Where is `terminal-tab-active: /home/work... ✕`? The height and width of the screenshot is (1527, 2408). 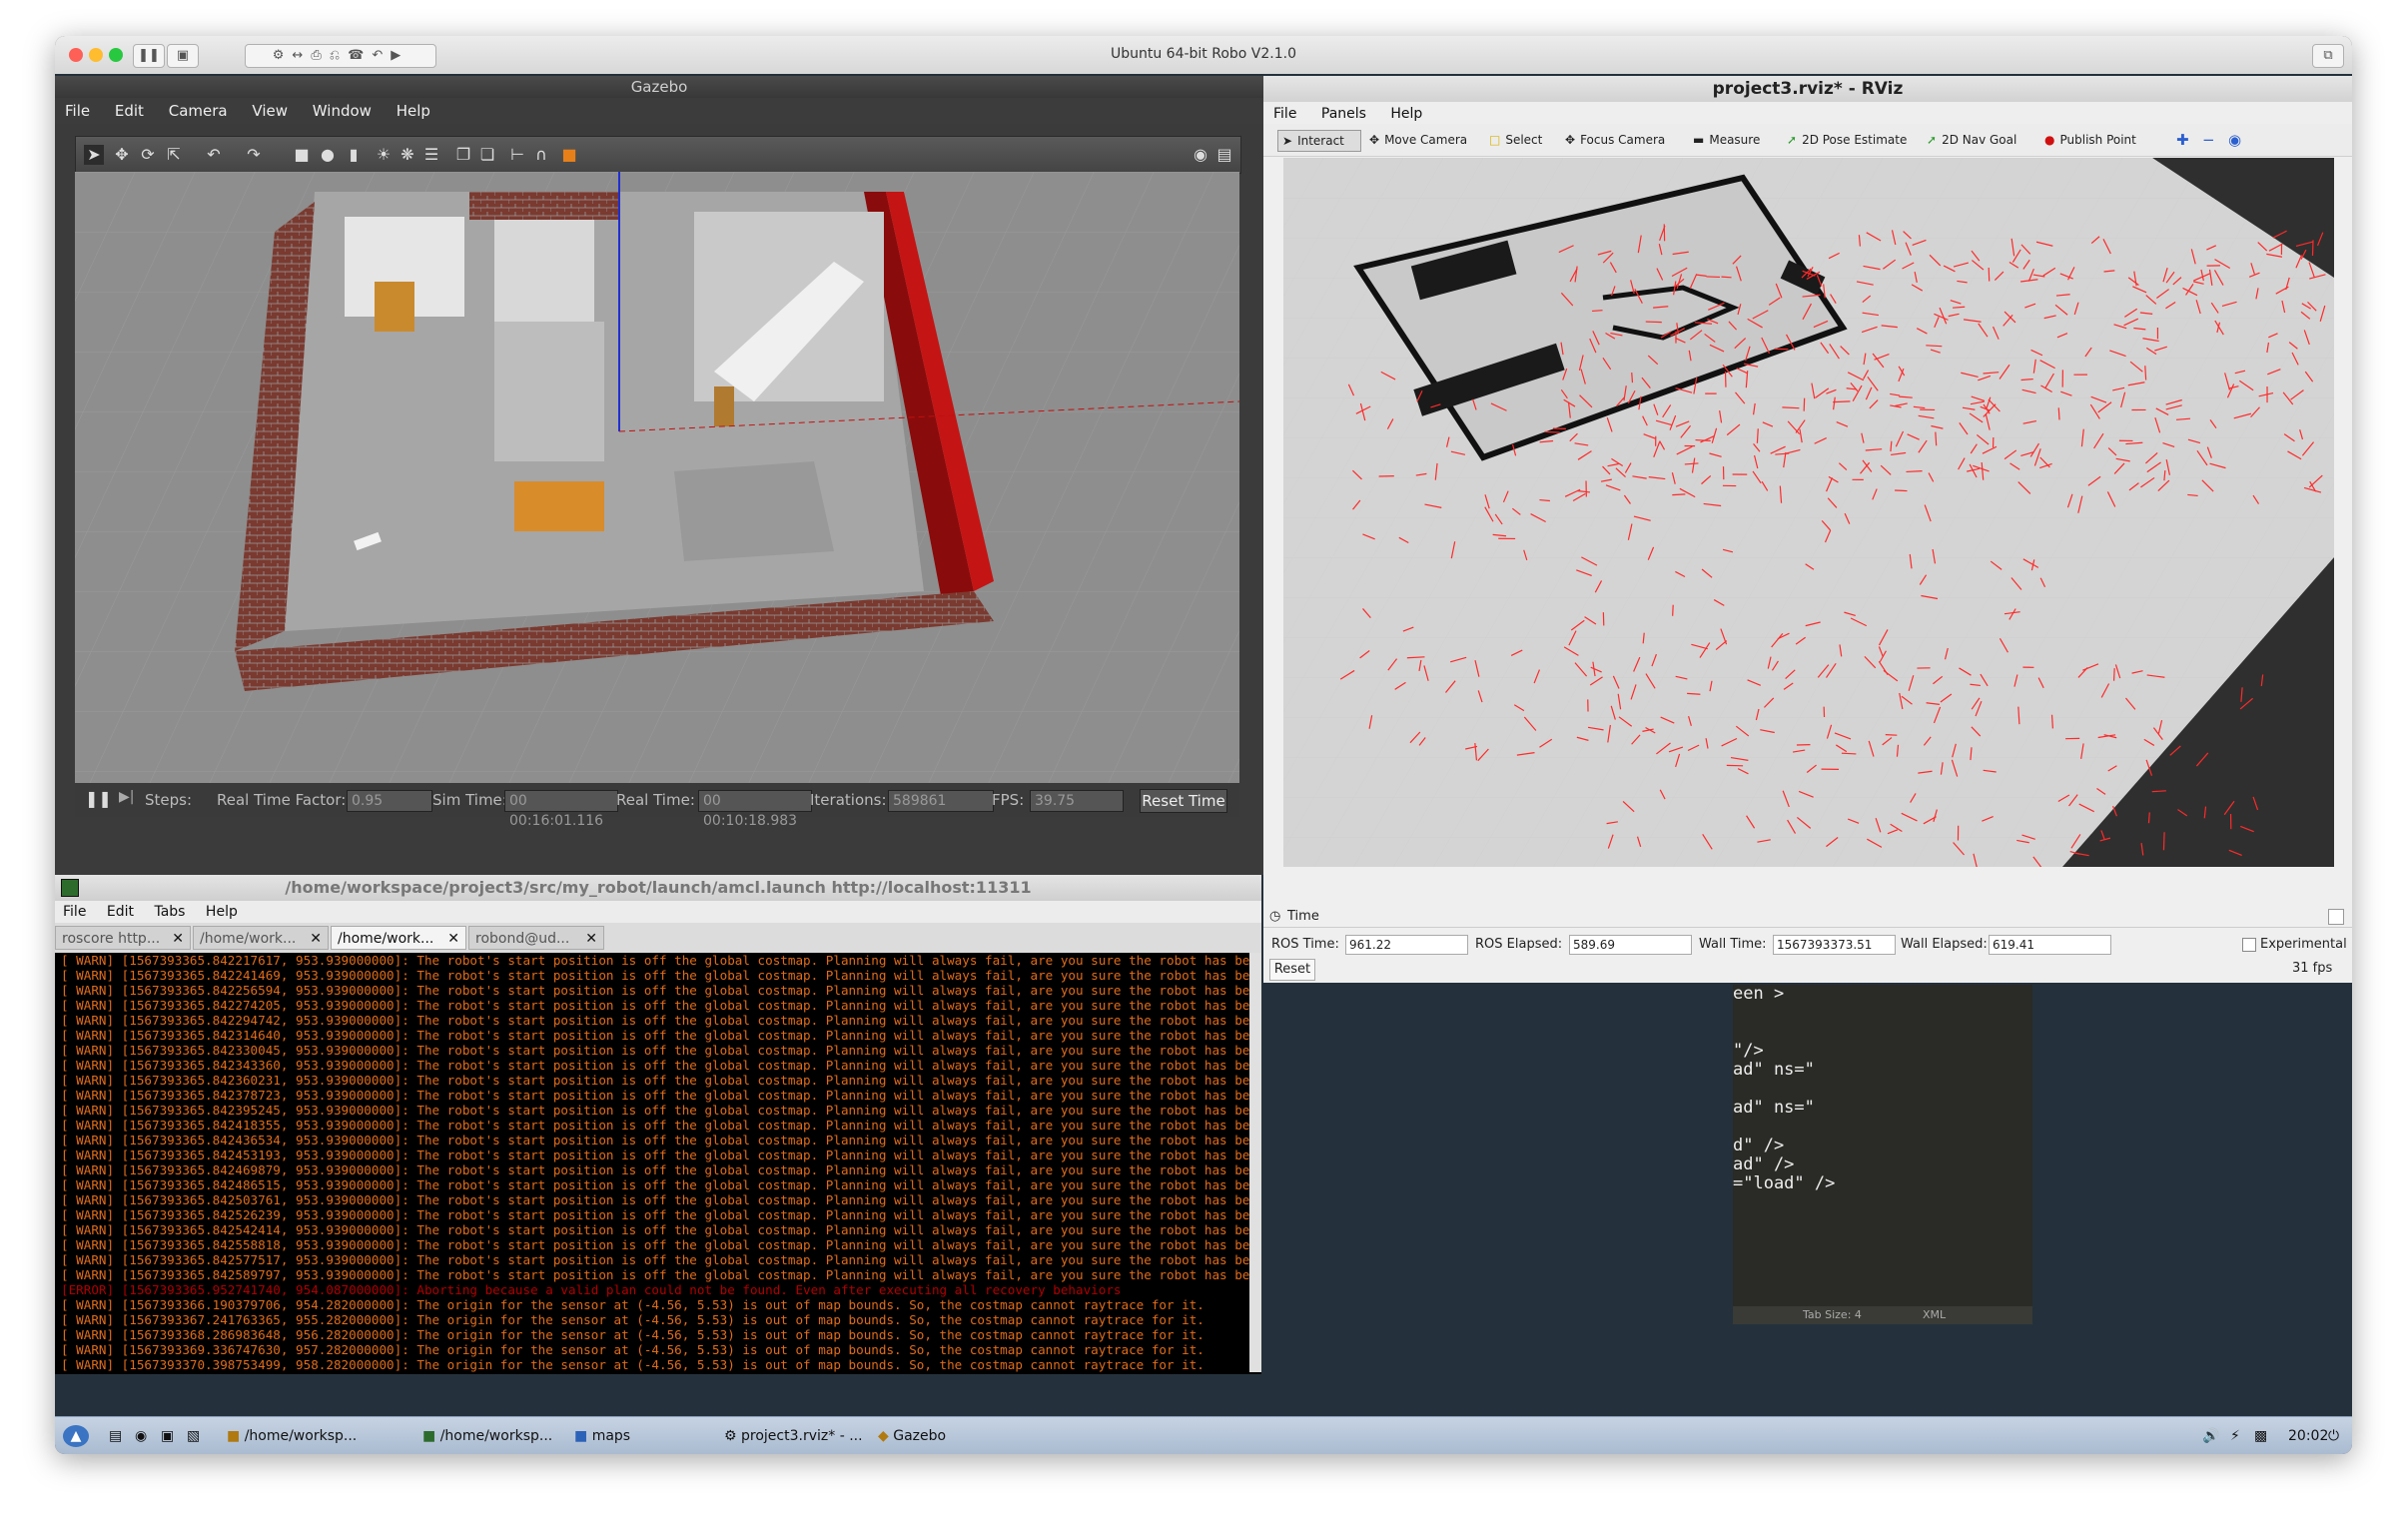
terminal-tab-active: /home/work... ✕ is located at coordinates (398, 938).